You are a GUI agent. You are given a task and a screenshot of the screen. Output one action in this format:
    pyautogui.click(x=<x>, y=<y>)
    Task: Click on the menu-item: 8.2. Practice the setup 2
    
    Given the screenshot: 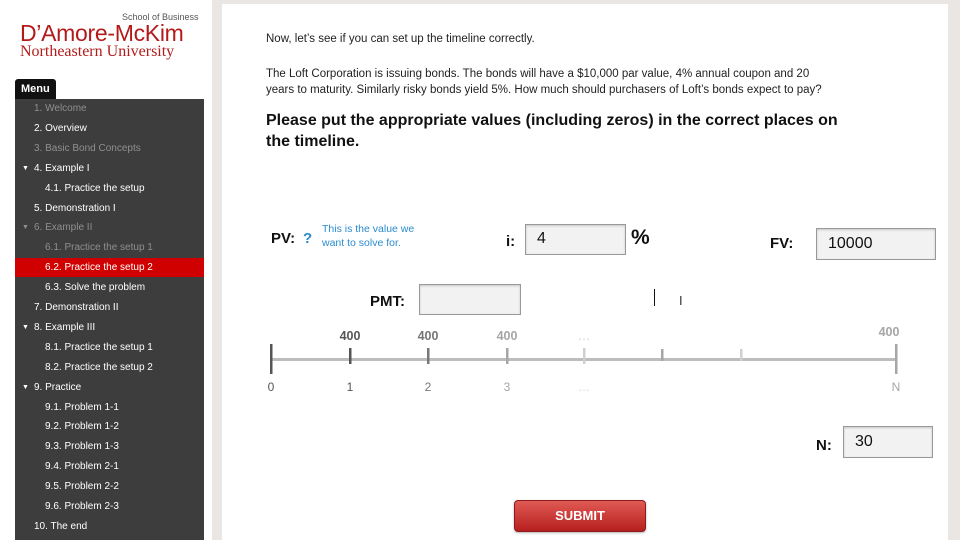 What is the action you would take?
    pyautogui.click(x=109, y=367)
    